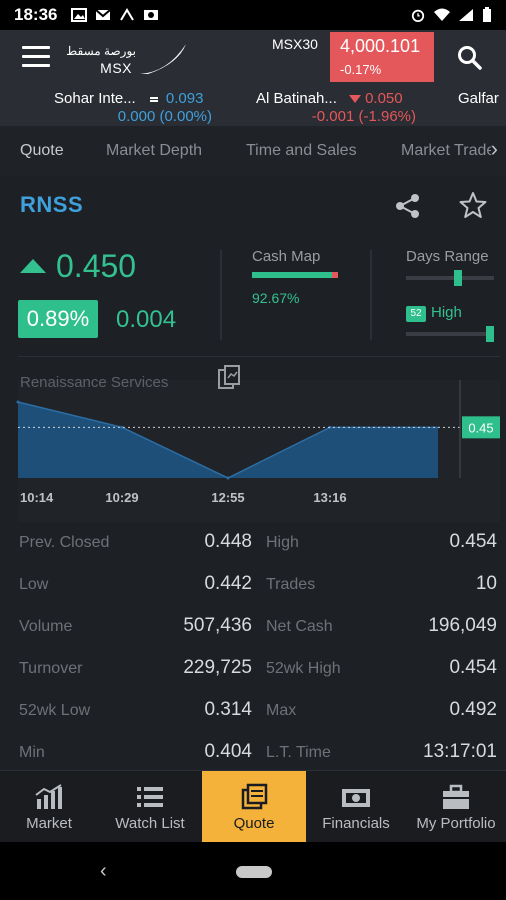 This screenshot has height=900, width=506. What do you see at coordinates (301, 151) in the screenshot?
I see `tab-time-and-sales: Time and Sales` at bounding box center [301, 151].